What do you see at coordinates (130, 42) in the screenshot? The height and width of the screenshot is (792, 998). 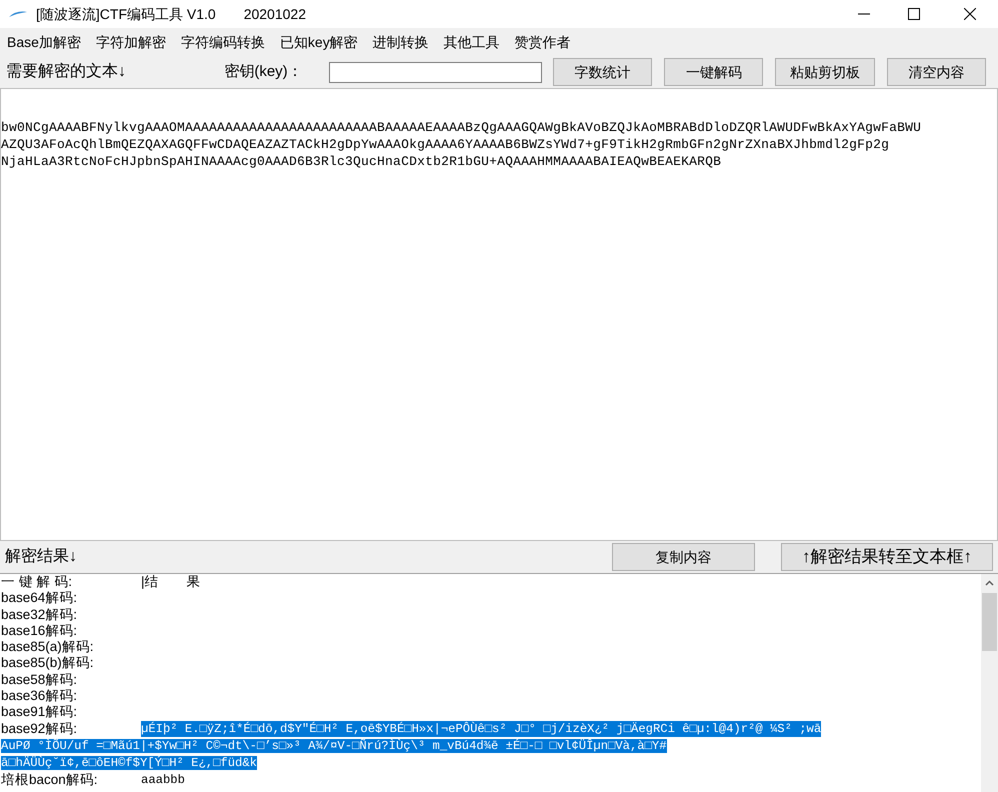 I see `menu-item: 字符加解密` at bounding box center [130, 42].